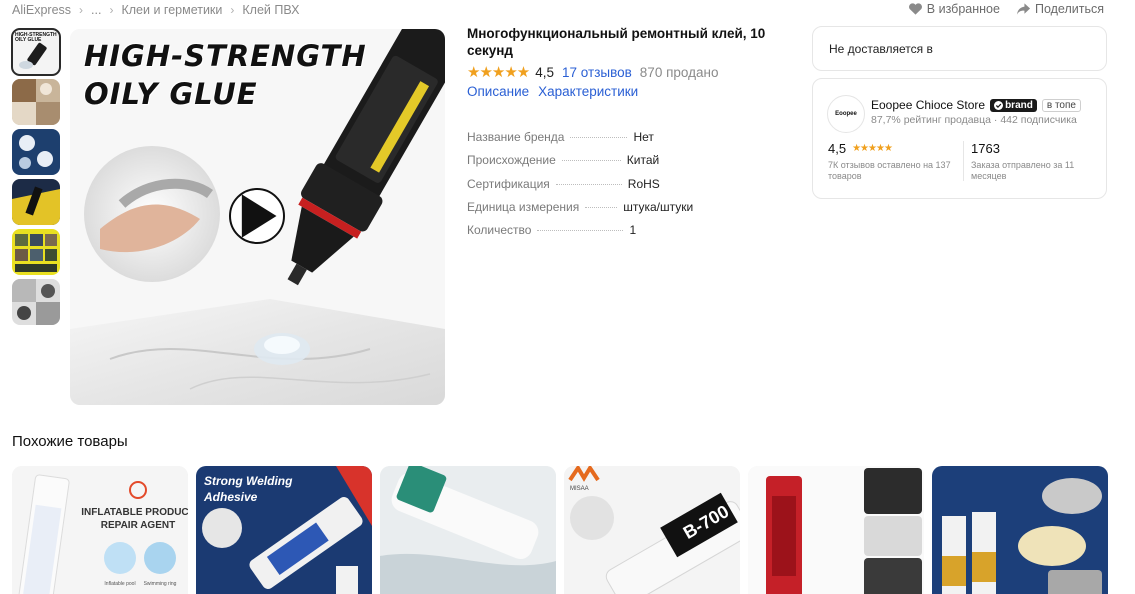 The width and height of the screenshot is (1135, 594). What do you see at coordinates (627, 234) in the screenshot?
I see `spec-row: Количество 1` at bounding box center [627, 234].